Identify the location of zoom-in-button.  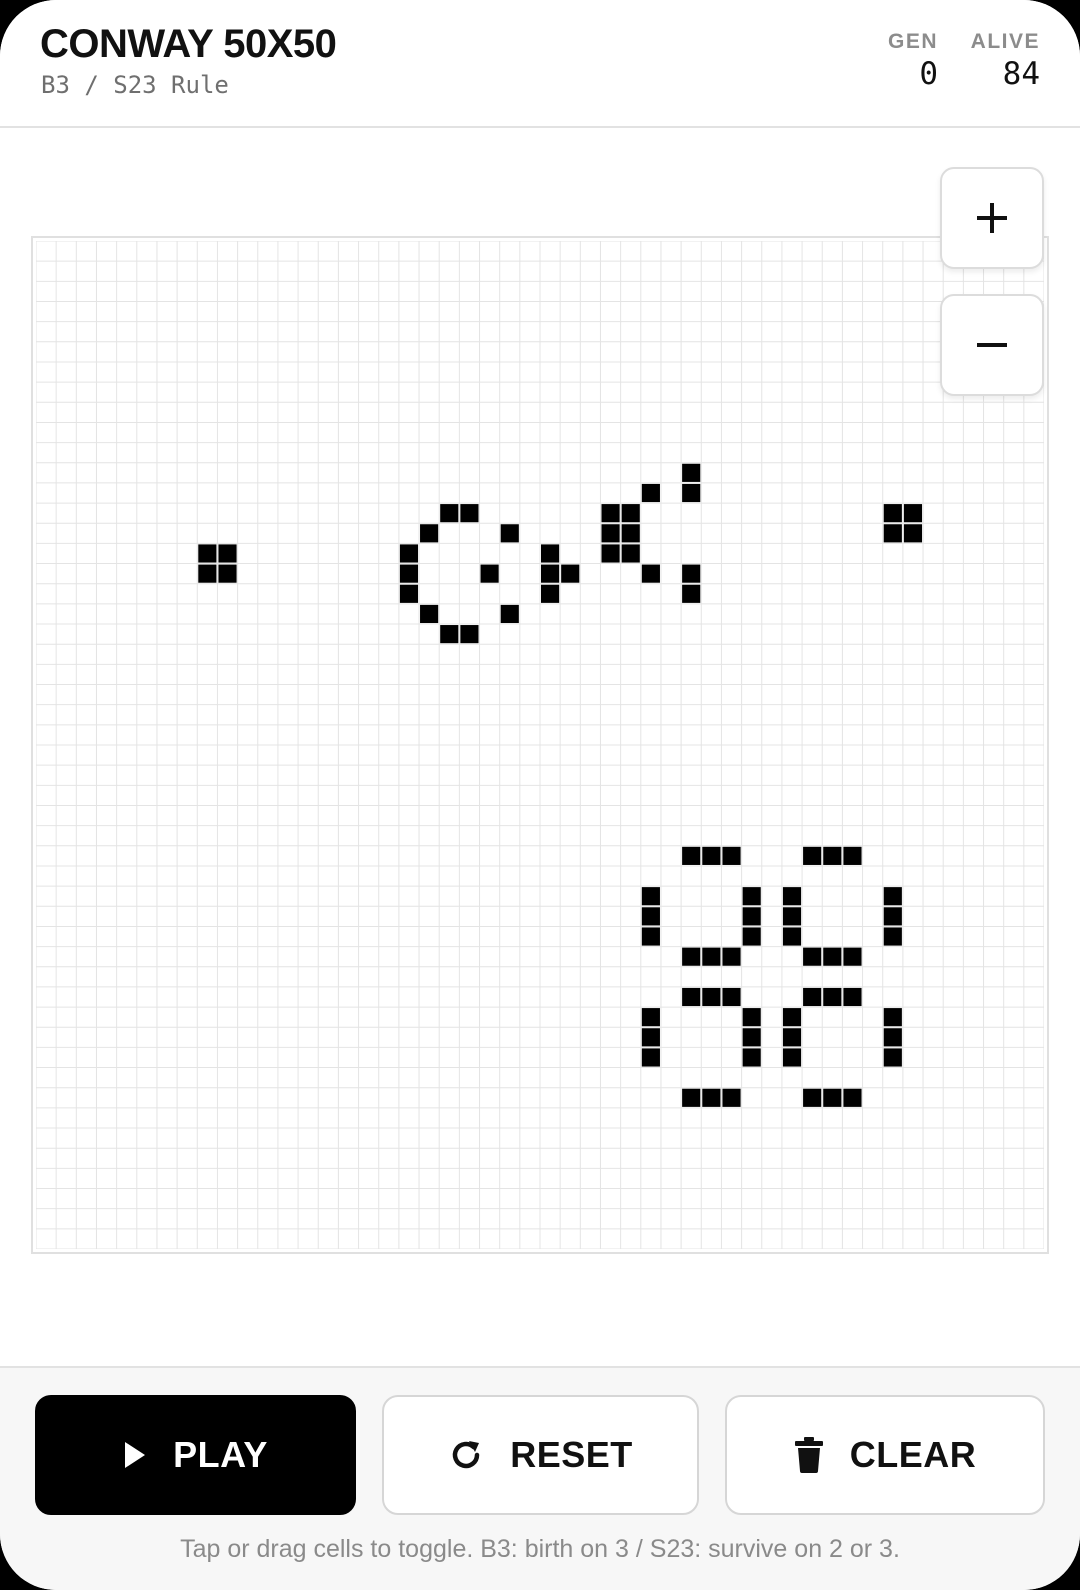
(992, 218).